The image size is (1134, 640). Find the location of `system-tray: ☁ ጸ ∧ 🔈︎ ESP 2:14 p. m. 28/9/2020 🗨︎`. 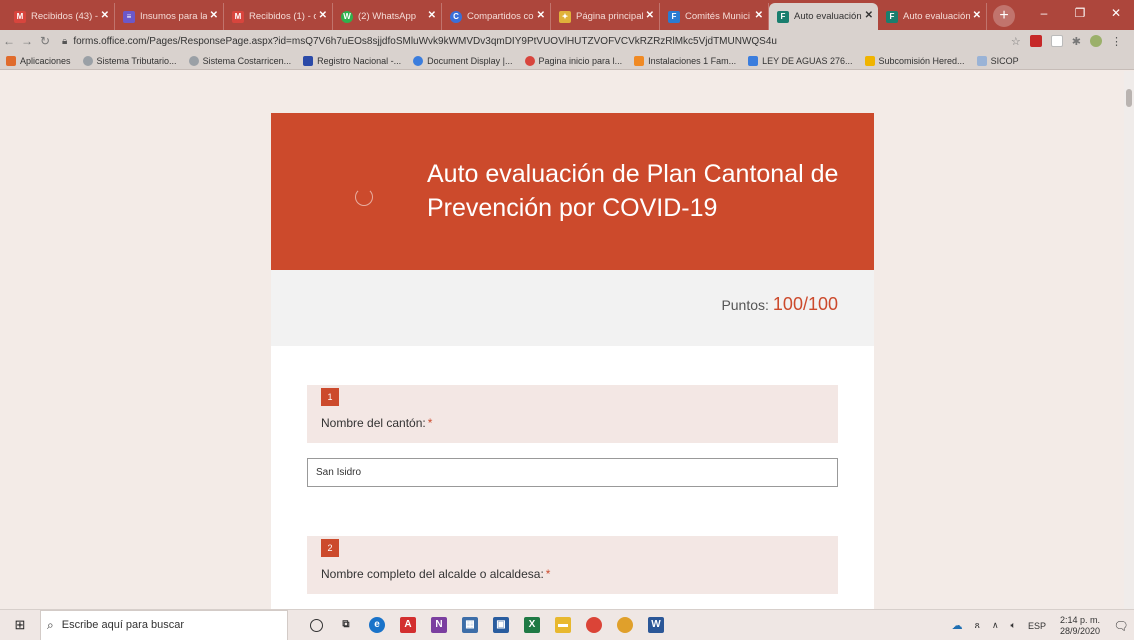

system-tray: ☁ ጸ ∧ 🔈︎ ESP 2:14 p. m. 28/9/2020 🗨︎ is located at coordinates (1040, 625).